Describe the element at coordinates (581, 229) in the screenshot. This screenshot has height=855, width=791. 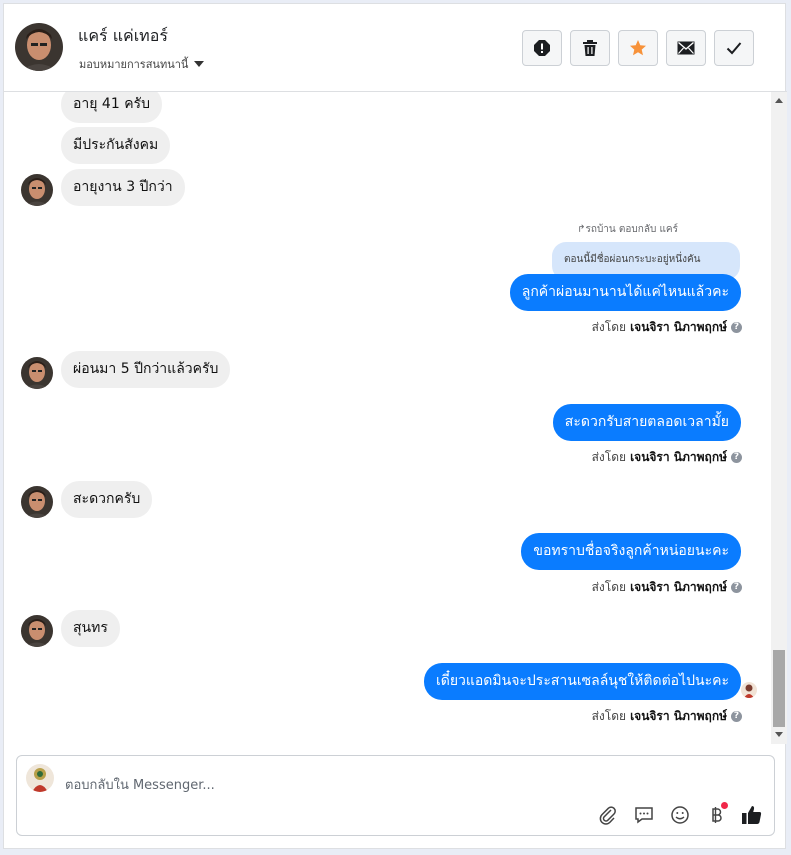
I see `reply-arrow-icon: ↱` at that location.